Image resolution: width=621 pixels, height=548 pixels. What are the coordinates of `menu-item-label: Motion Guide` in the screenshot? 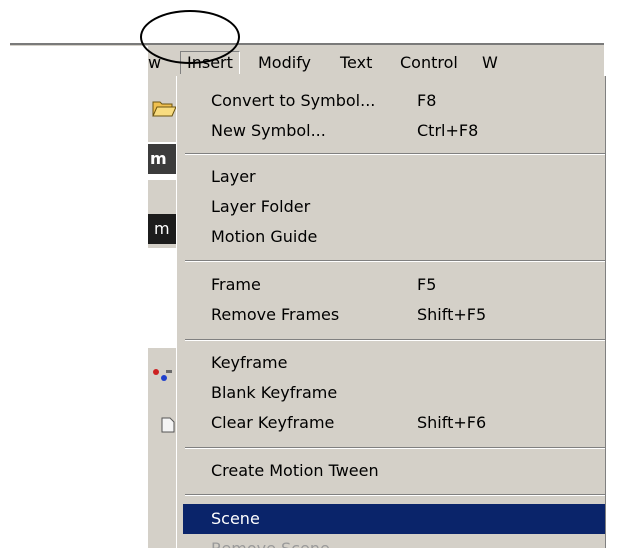 It's located at (264, 236).